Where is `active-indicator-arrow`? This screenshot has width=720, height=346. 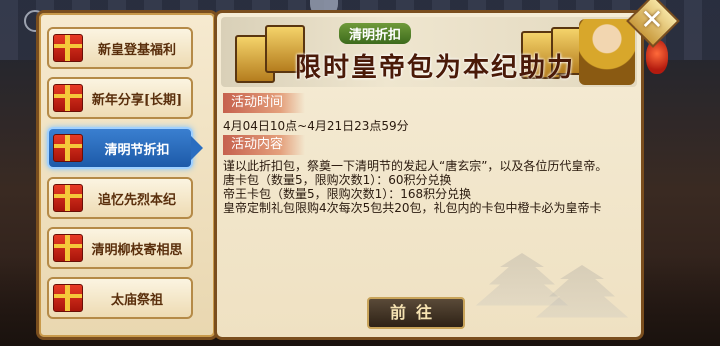 active-indicator-arrow is located at coordinates (197, 148).